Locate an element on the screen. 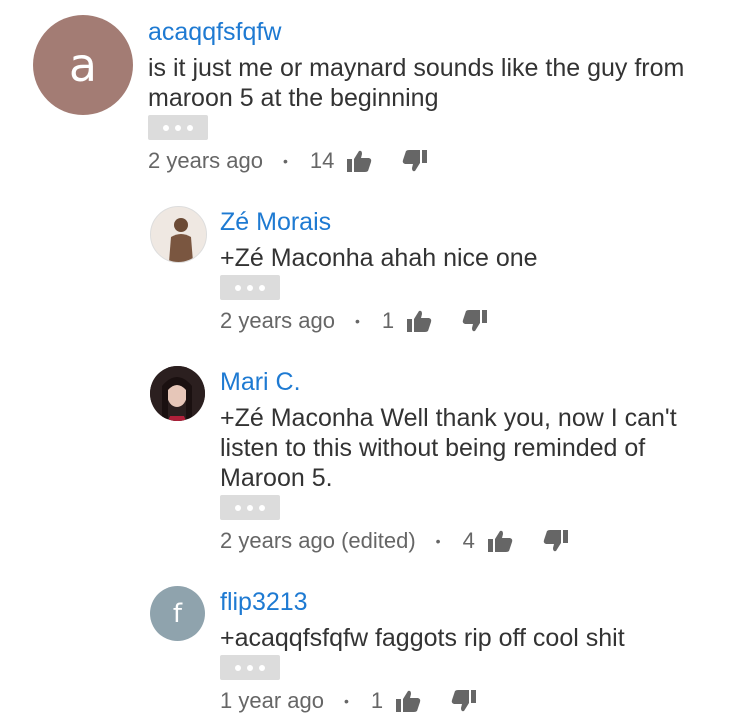  comment-timestamp: 2 years ago (edited) is located at coordinates (318, 540).